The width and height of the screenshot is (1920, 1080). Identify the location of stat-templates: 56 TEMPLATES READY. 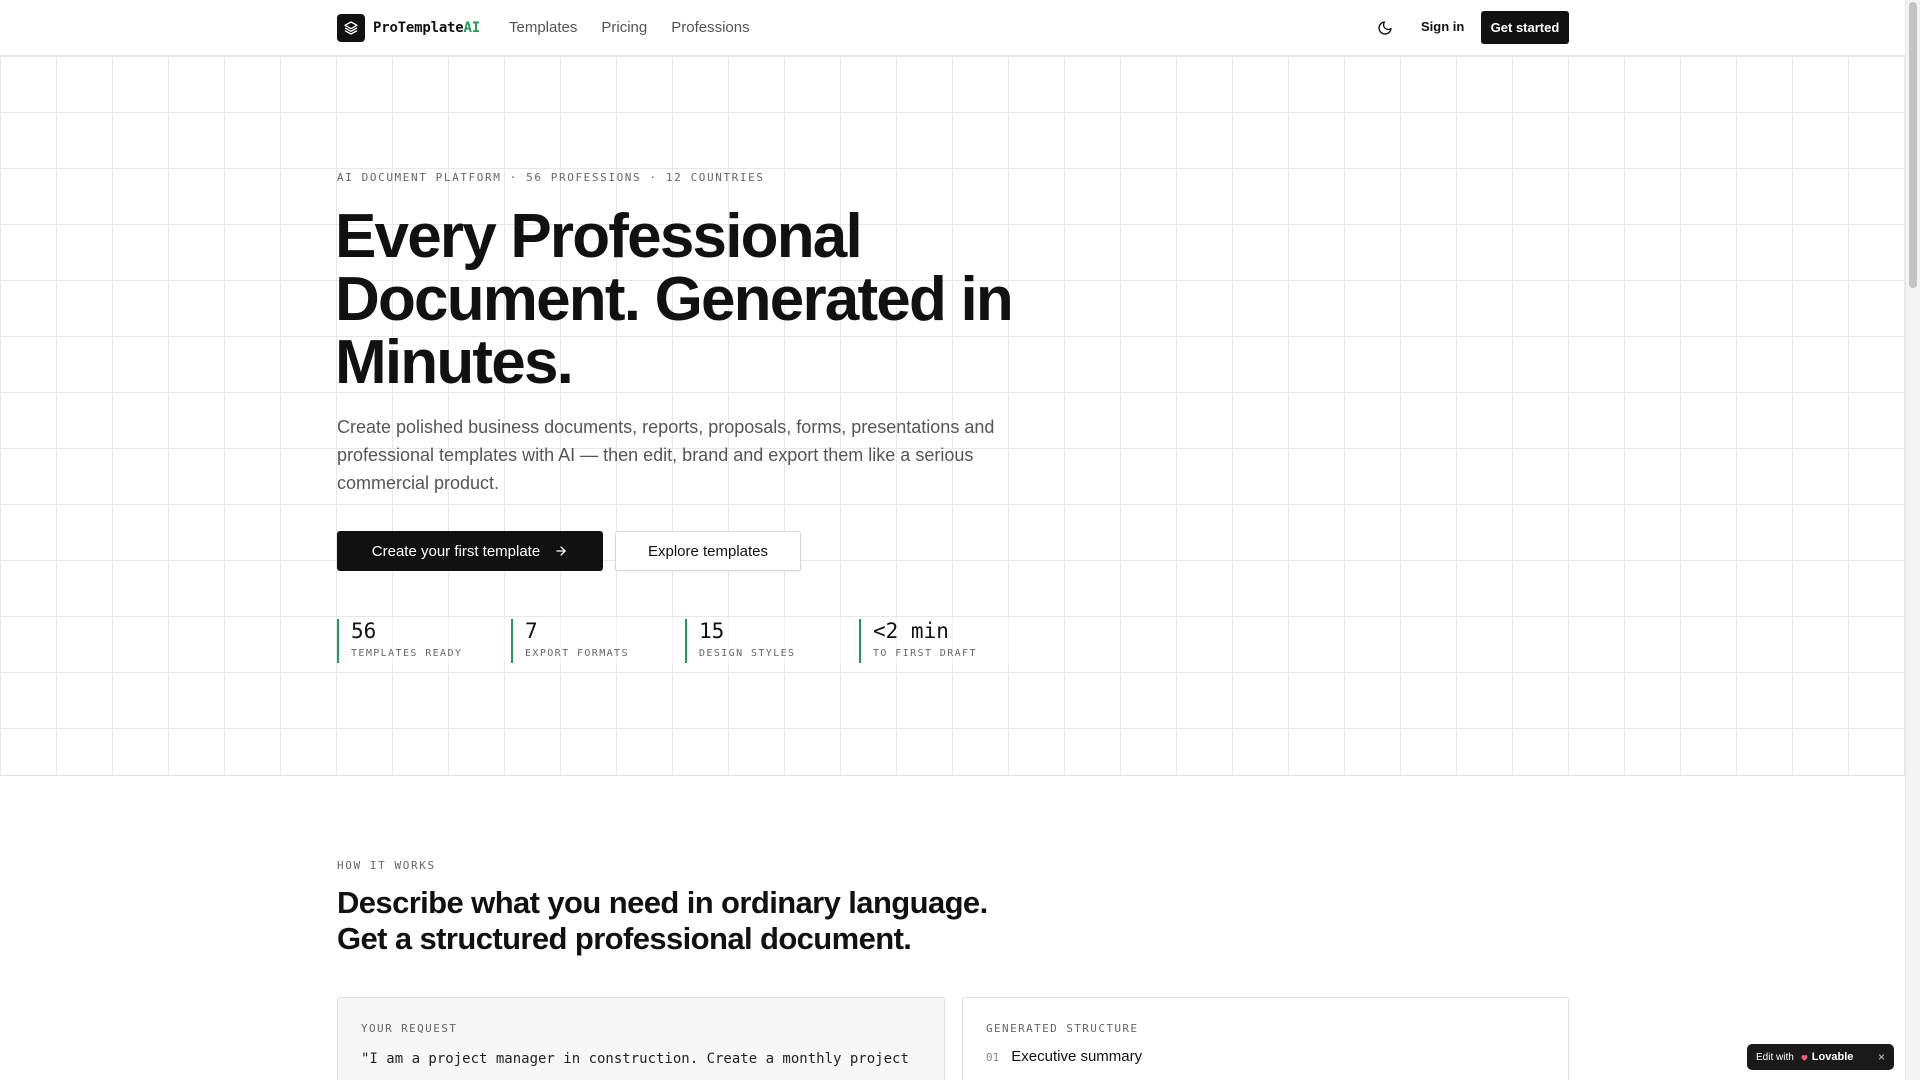
(424, 641).